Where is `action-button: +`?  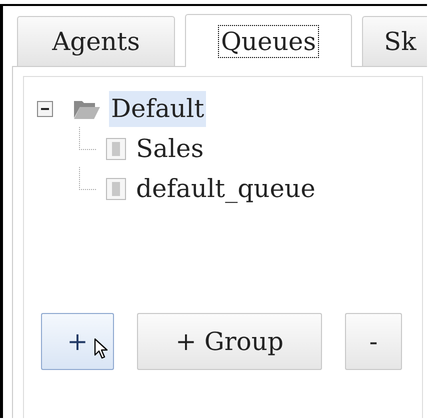
action-button: + is located at coordinates (77, 341).